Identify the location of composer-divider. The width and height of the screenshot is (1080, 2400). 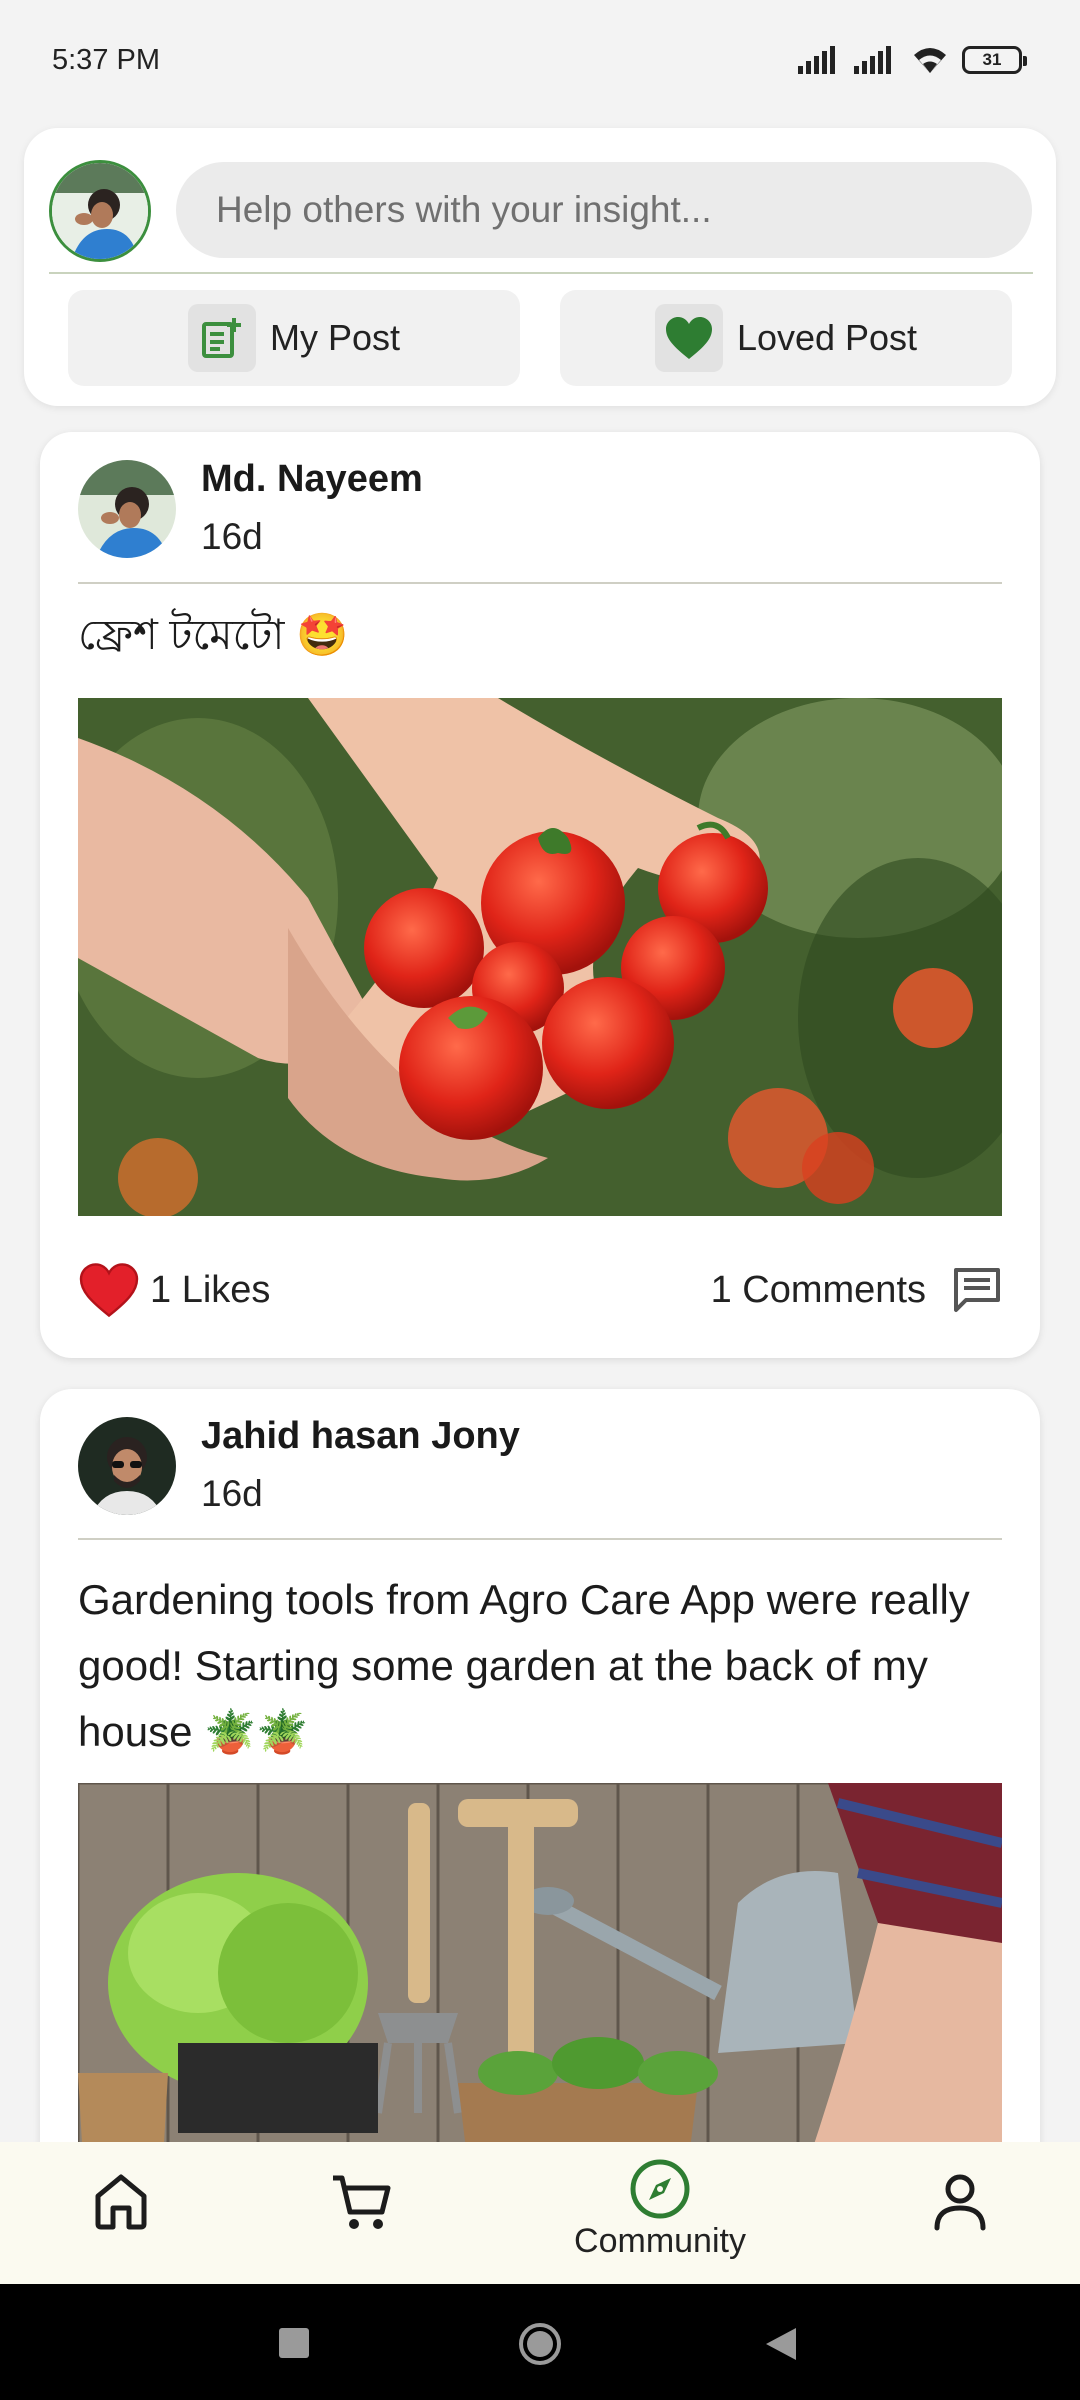
(541, 273).